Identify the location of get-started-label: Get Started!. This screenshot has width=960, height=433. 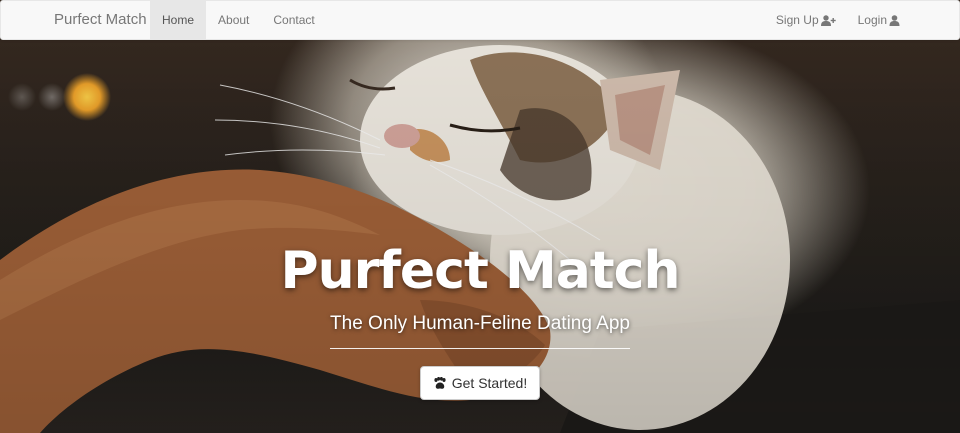
(489, 383).